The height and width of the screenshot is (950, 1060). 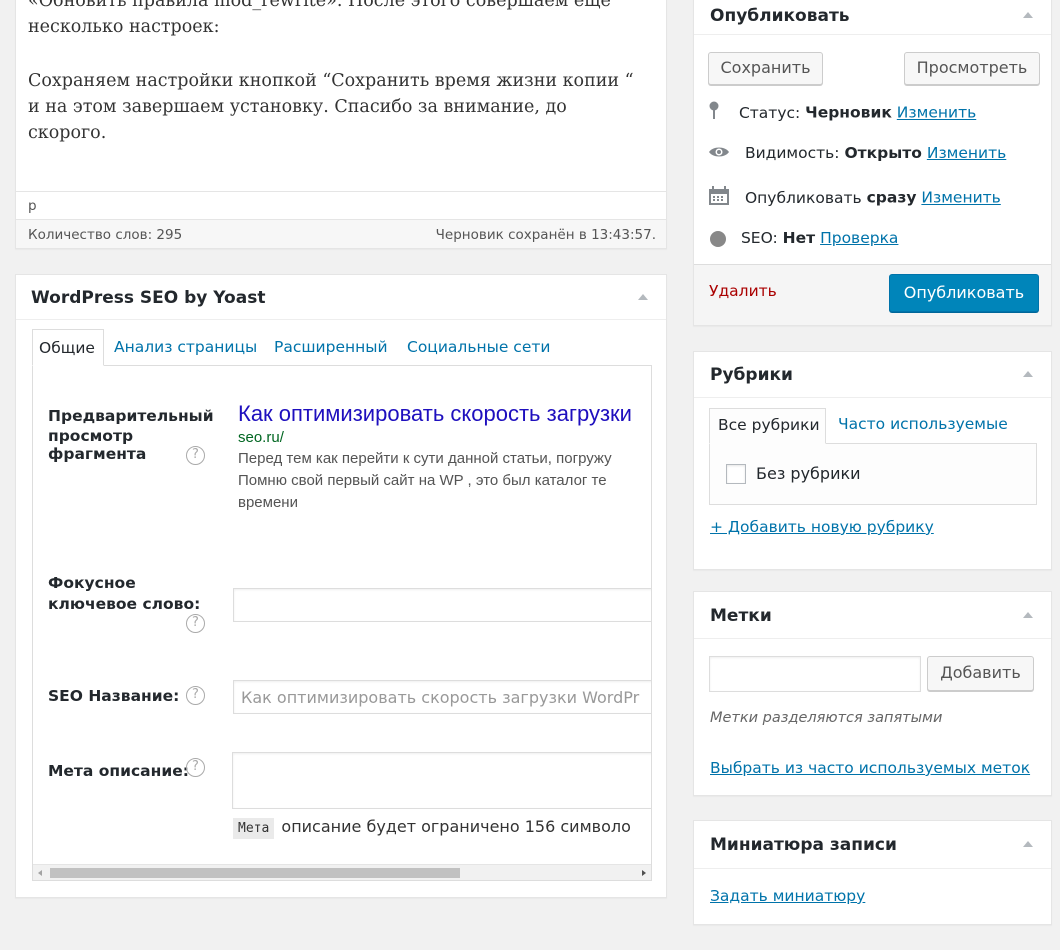 What do you see at coordinates (964, 293) in the screenshot?
I see `publish-button: Опубликовать` at bounding box center [964, 293].